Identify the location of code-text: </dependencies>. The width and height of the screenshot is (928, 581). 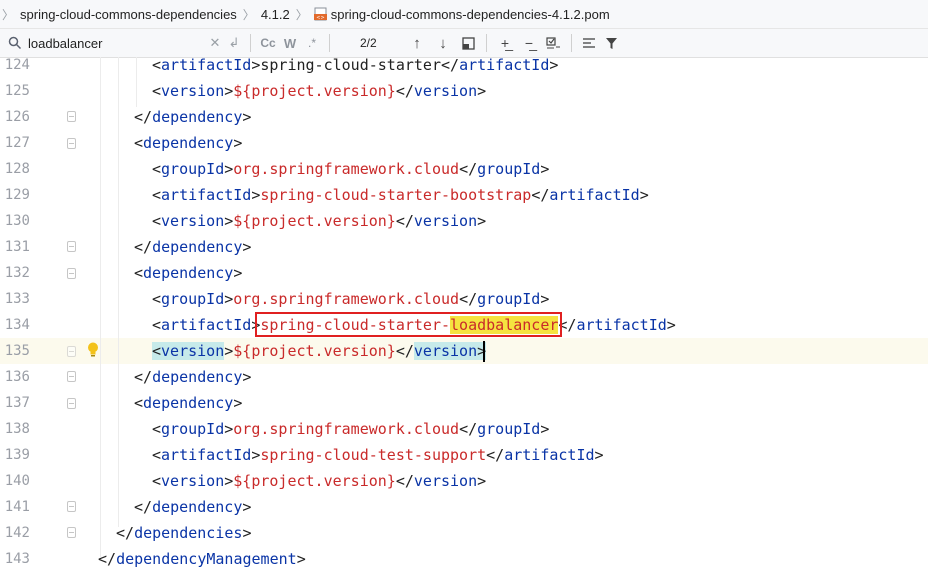
(184, 533).